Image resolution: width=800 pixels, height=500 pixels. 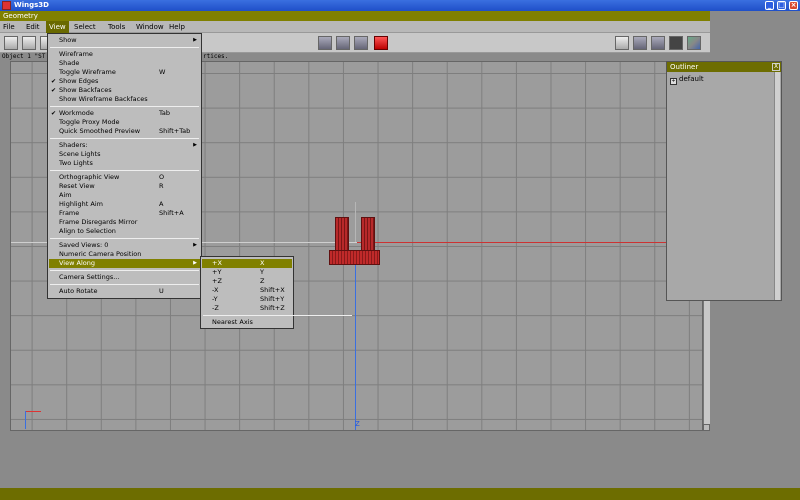 What do you see at coordinates (89, 122) in the screenshot?
I see `menu-item-label: Toggle Proxy Mode` at bounding box center [89, 122].